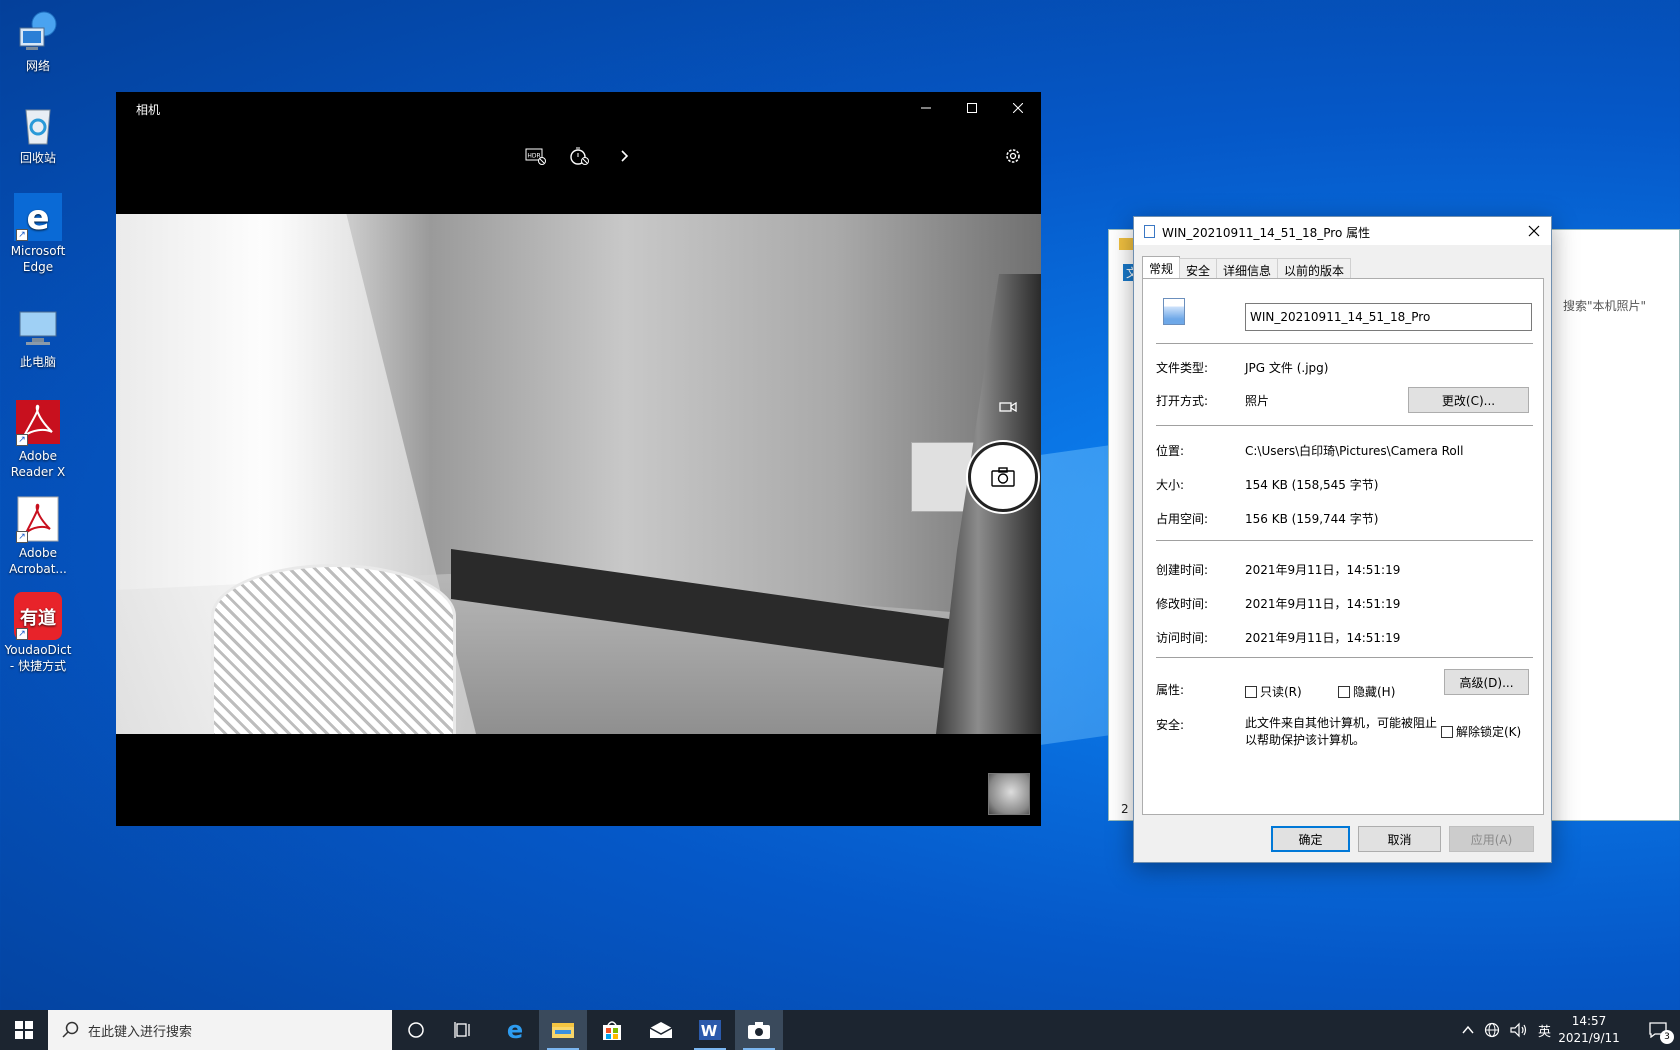  Describe the element at coordinates (1182, 570) in the screenshot. I see `created-label: 创建时间:` at that location.